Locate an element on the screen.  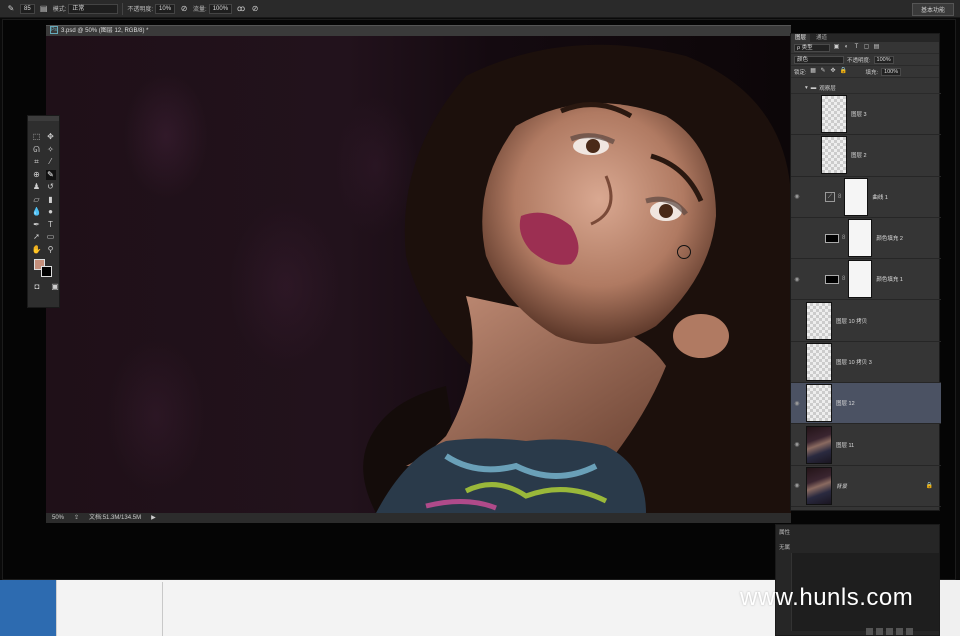
zoom-tool-icon: ⚲ is located at coordinates (51, 250).